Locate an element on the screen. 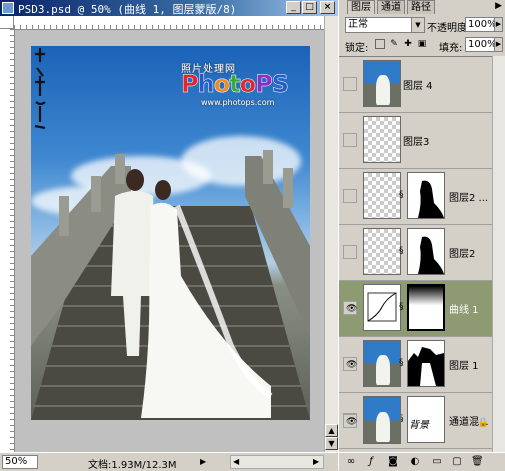 Image resolution: width=505 pixels, height=471 pixels. scroll-left-arrow-icon: ◀ is located at coordinates (237, 462).